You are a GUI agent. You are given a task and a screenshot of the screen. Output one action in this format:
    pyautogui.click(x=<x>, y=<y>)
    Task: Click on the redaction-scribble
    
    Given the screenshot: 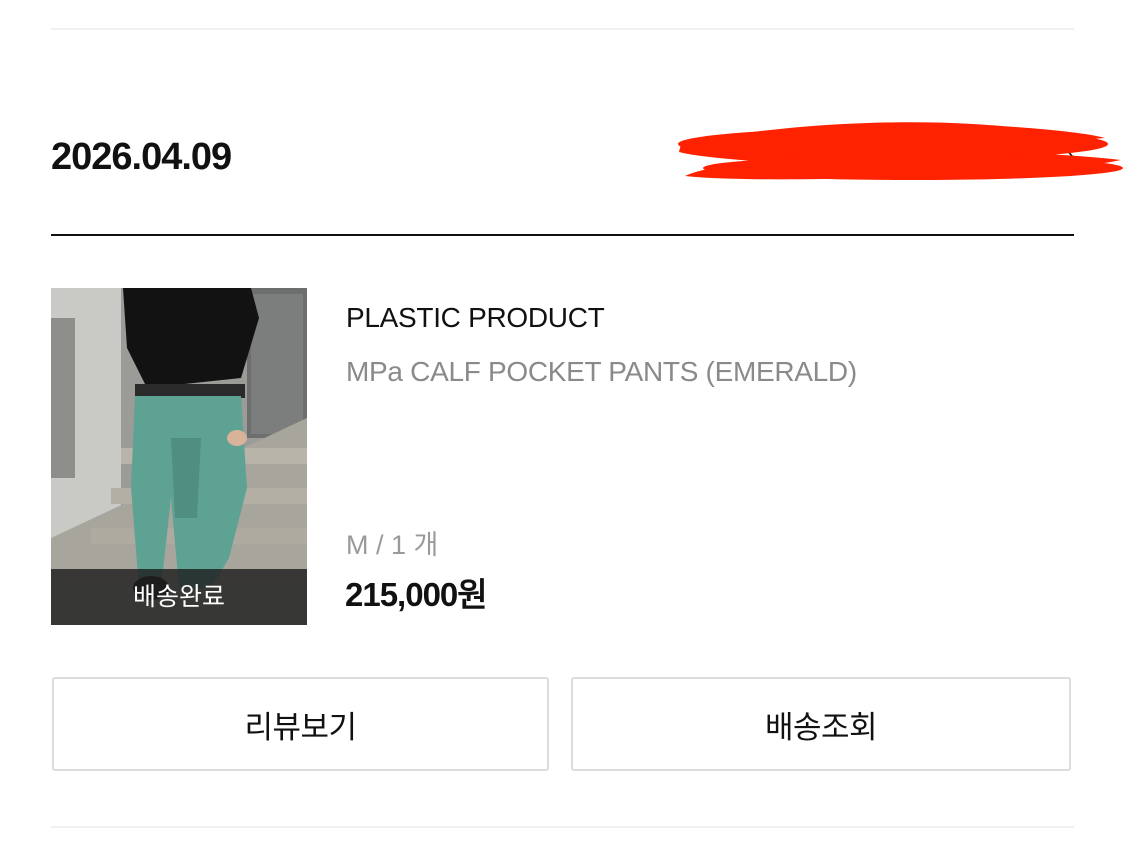 What is the action you would take?
    pyautogui.click(x=900, y=151)
    